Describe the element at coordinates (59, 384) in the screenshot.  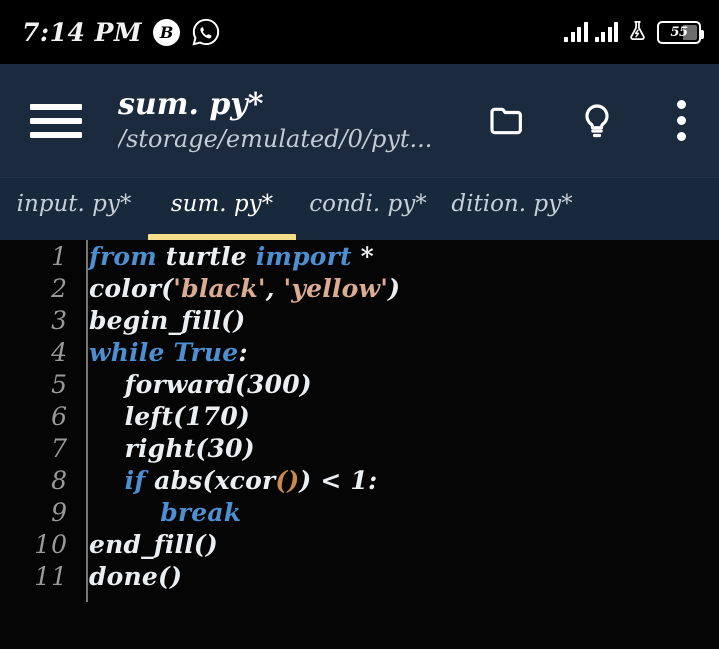
I see `line-number: 5` at that location.